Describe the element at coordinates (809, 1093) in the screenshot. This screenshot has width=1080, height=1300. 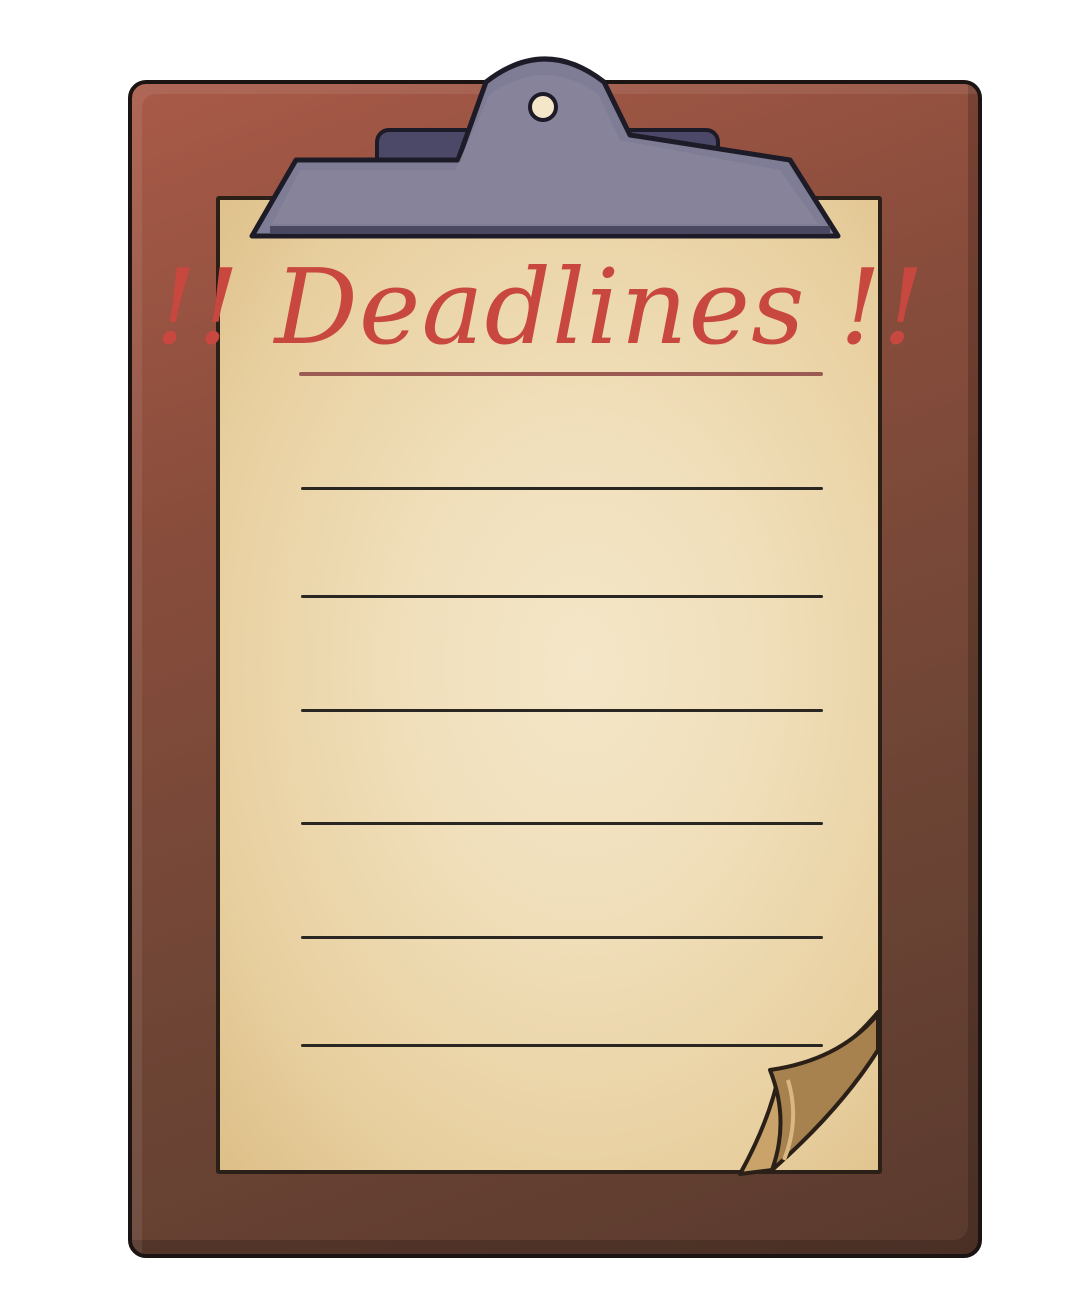
I see `page-curl-icon` at that location.